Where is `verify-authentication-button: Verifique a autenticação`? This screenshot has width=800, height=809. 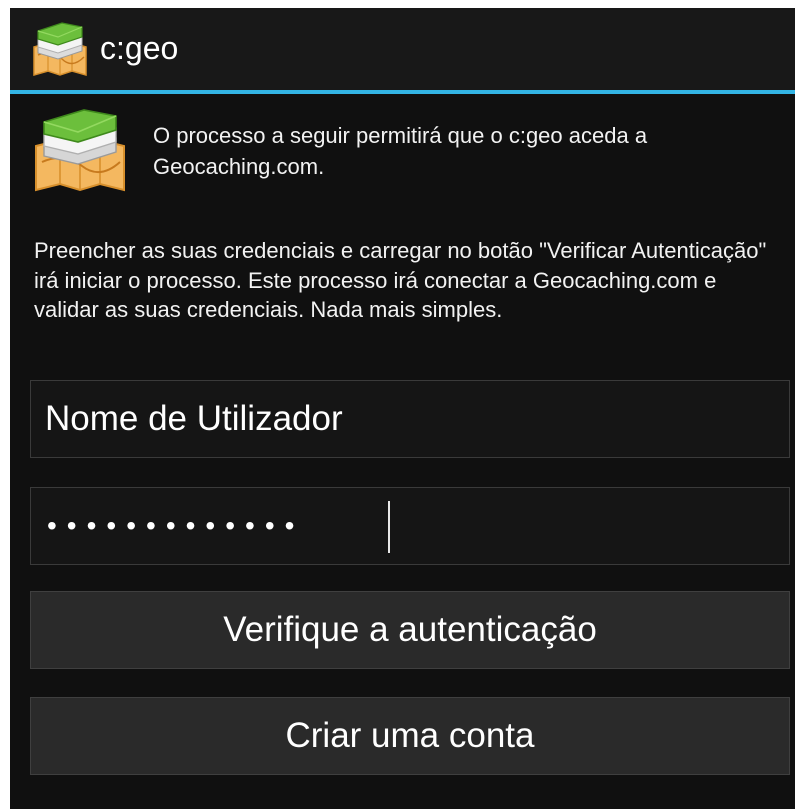
verify-authentication-button: Verifique a autenticação is located at coordinates (410, 630).